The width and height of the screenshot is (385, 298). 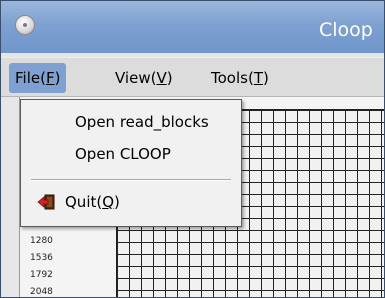 What do you see at coordinates (131, 122) in the screenshot?
I see `menu-item-open-read-blocks: Open read_blocks` at bounding box center [131, 122].